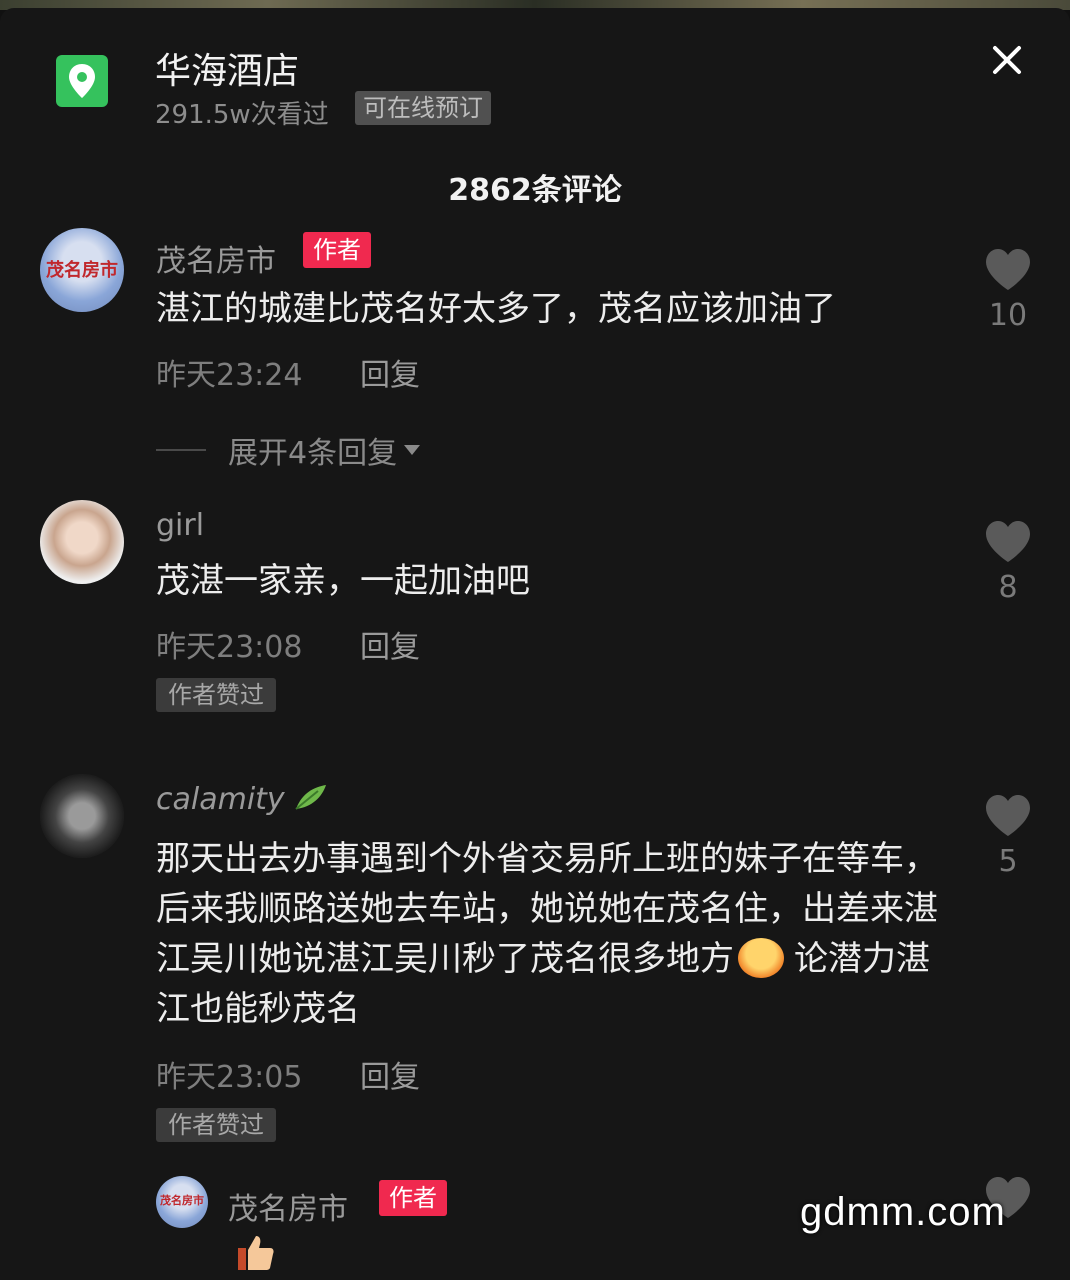 The height and width of the screenshot is (1280, 1070). What do you see at coordinates (1008, 587) in the screenshot?
I see `like-count: 8` at bounding box center [1008, 587].